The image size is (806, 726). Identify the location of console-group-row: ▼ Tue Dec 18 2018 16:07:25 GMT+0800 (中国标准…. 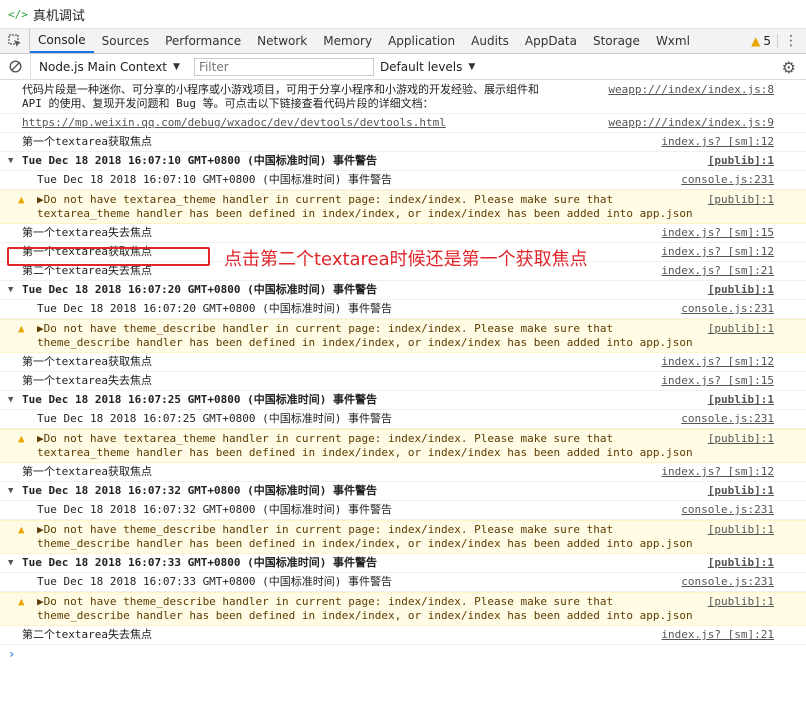
(403, 400).